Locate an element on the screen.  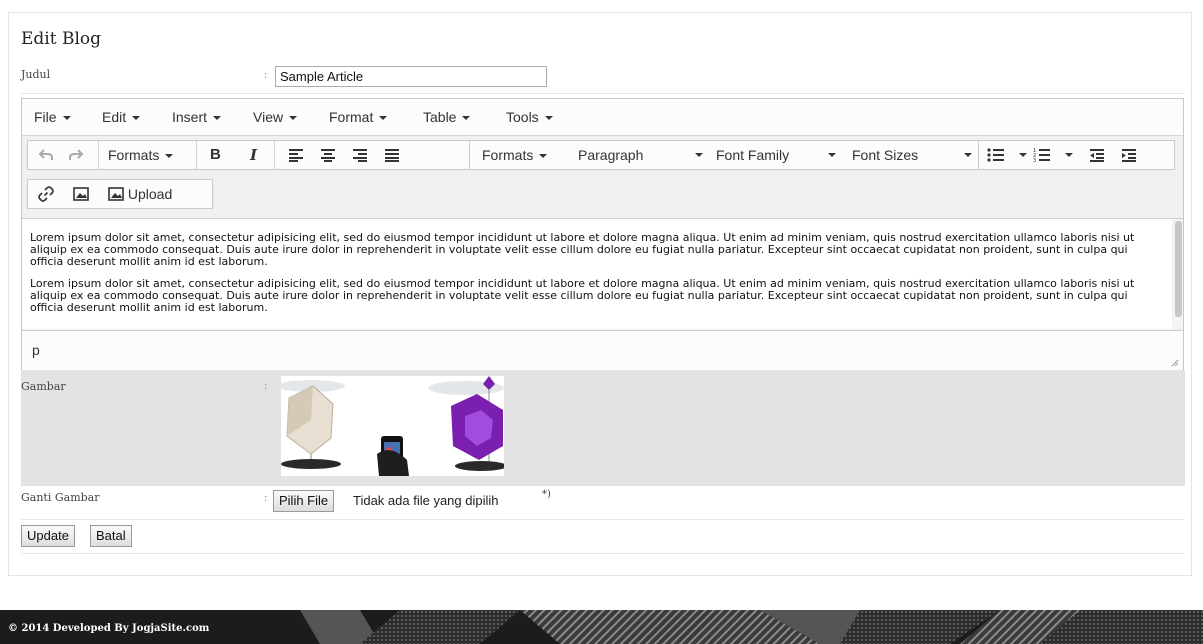
align-center-button is located at coordinates (328, 155).